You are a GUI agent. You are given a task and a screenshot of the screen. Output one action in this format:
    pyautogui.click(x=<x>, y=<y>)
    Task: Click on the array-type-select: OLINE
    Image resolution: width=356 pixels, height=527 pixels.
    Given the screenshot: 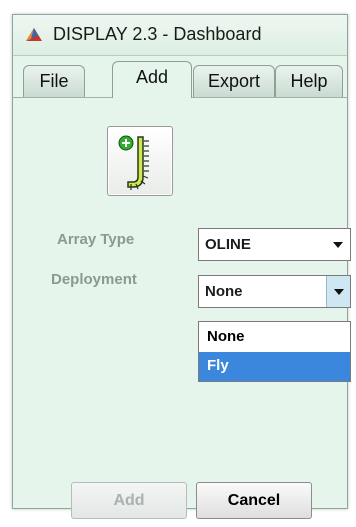 What is the action you would take?
    pyautogui.click(x=274, y=244)
    